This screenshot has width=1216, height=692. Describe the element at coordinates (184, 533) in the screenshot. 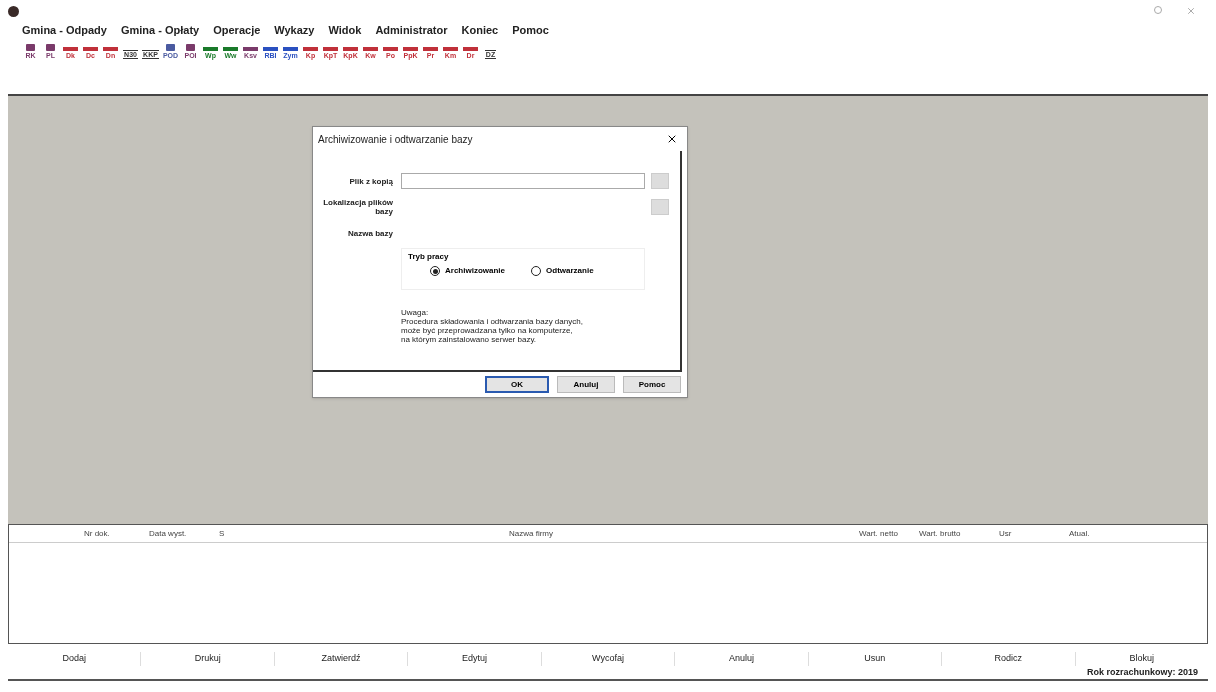

I see `column-header: Data wyst.` at that location.